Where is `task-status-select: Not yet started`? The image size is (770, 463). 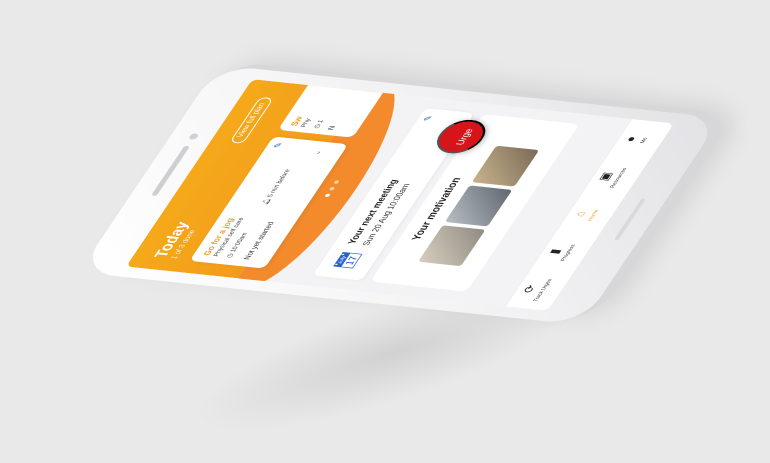 task-status-select: Not yet started is located at coordinates (259, 241).